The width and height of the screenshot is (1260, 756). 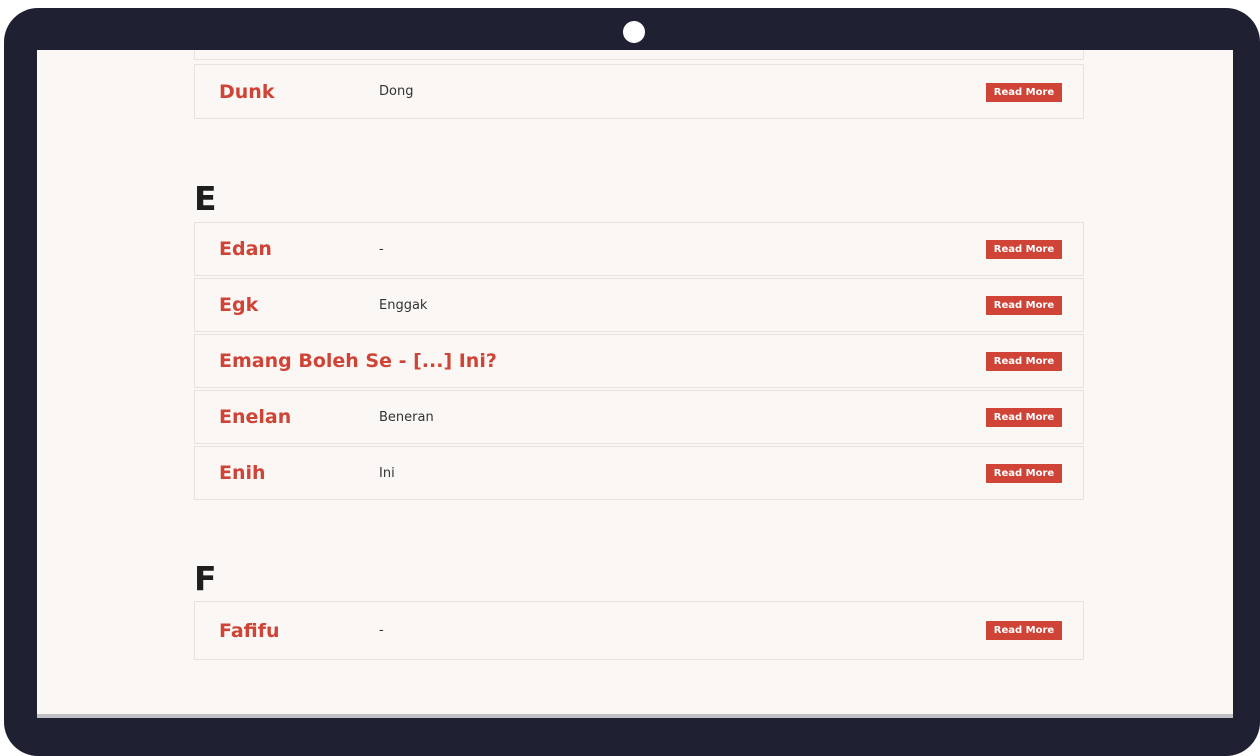 What do you see at coordinates (246, 91) in the screenshot?
I see `entry-word: Dunk` at bounding box center [246, 91].